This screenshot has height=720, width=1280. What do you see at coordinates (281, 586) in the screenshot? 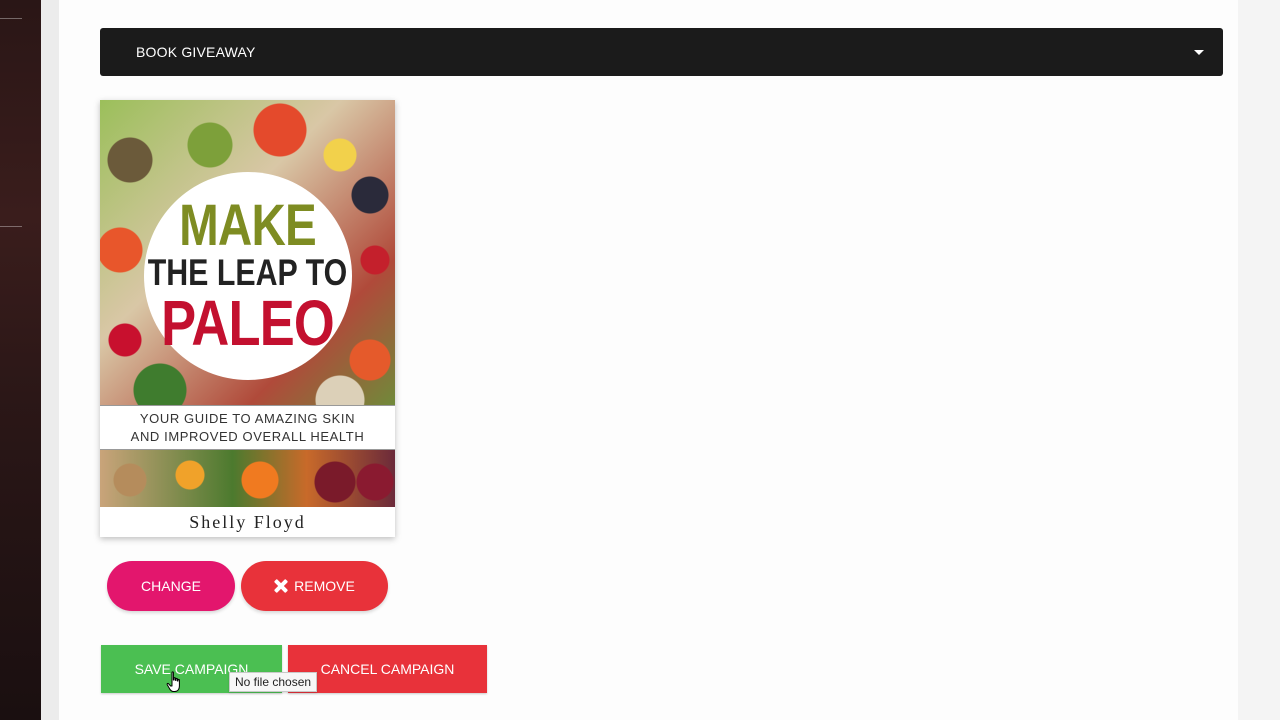
I see `close-icon` at bounding box center [281, 586].